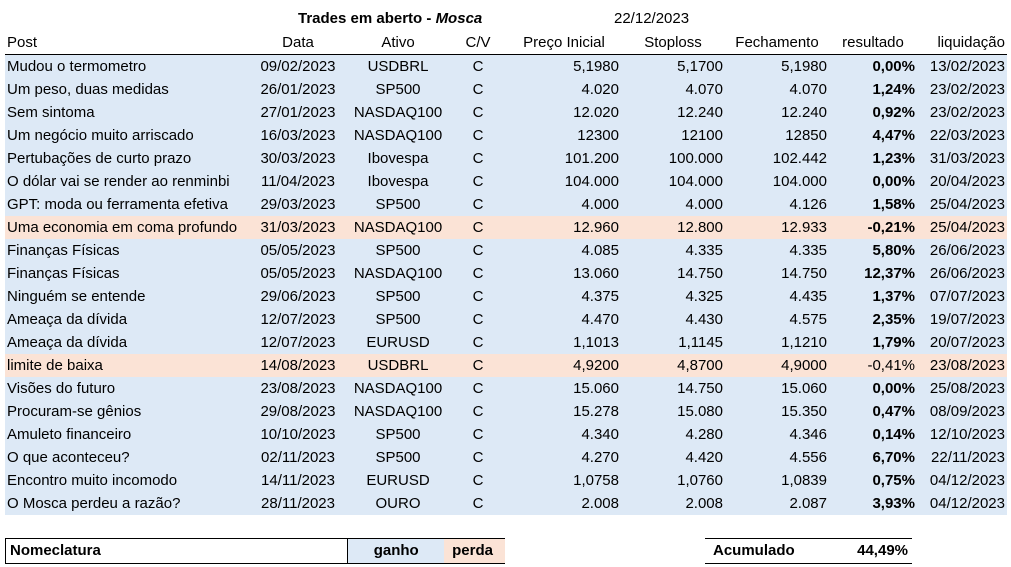 This screenshot has height=567, width=1011. What do you see at coordinates (298, 112) in the screenshot?
I see `cell-data: 27/01/2023` at bounding box center [298, 112].